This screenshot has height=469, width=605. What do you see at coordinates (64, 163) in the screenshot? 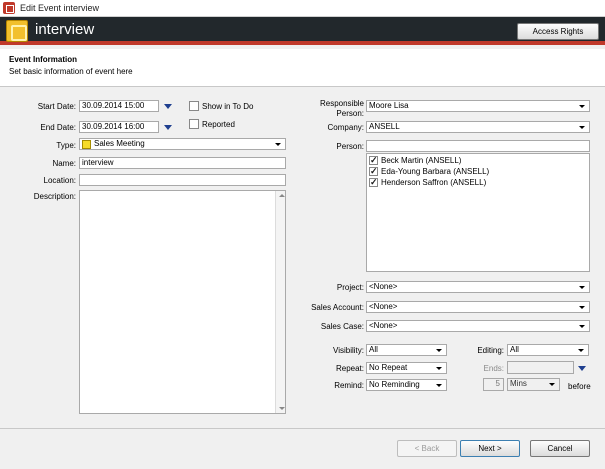
I see `name-label: Name:` at bounding box center [64, 163].